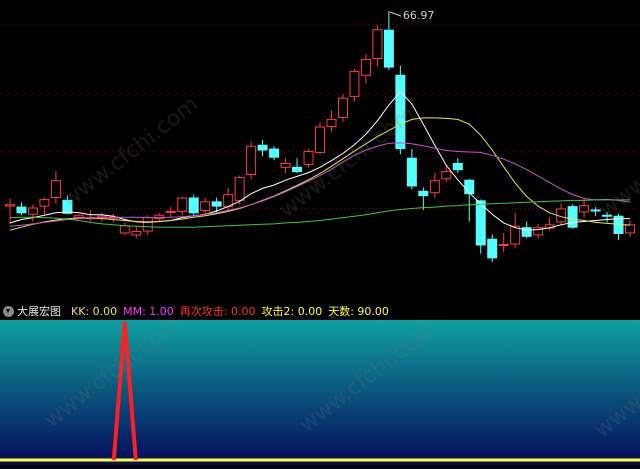  I want to click on collapse-toggle-icon, so click(8, 311).